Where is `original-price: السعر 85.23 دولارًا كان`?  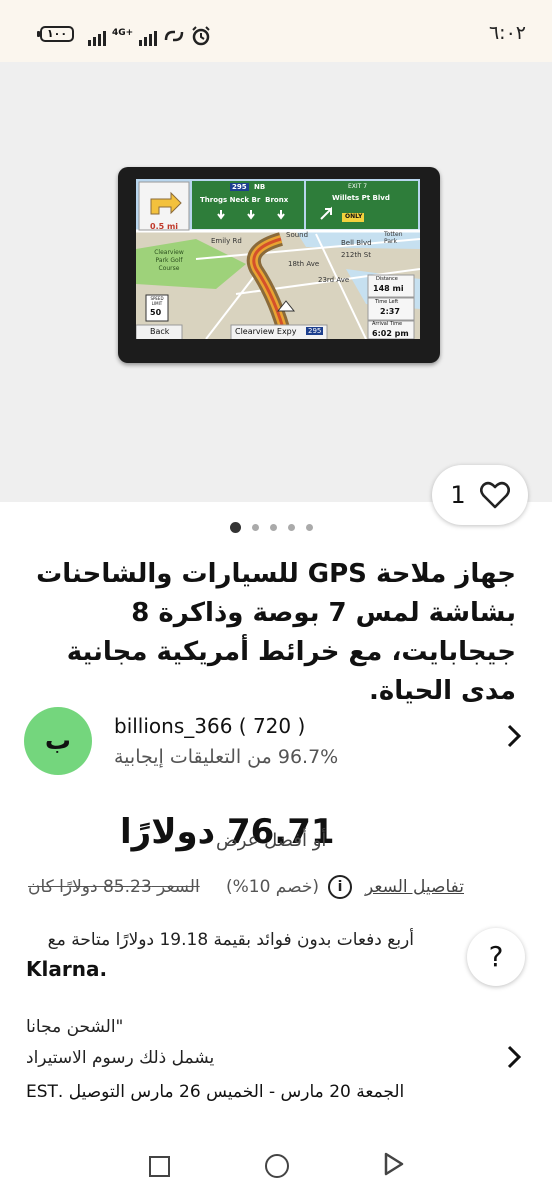
original-price: السعر 85.23 دولارًا كان is located at coordinates (114, 887).